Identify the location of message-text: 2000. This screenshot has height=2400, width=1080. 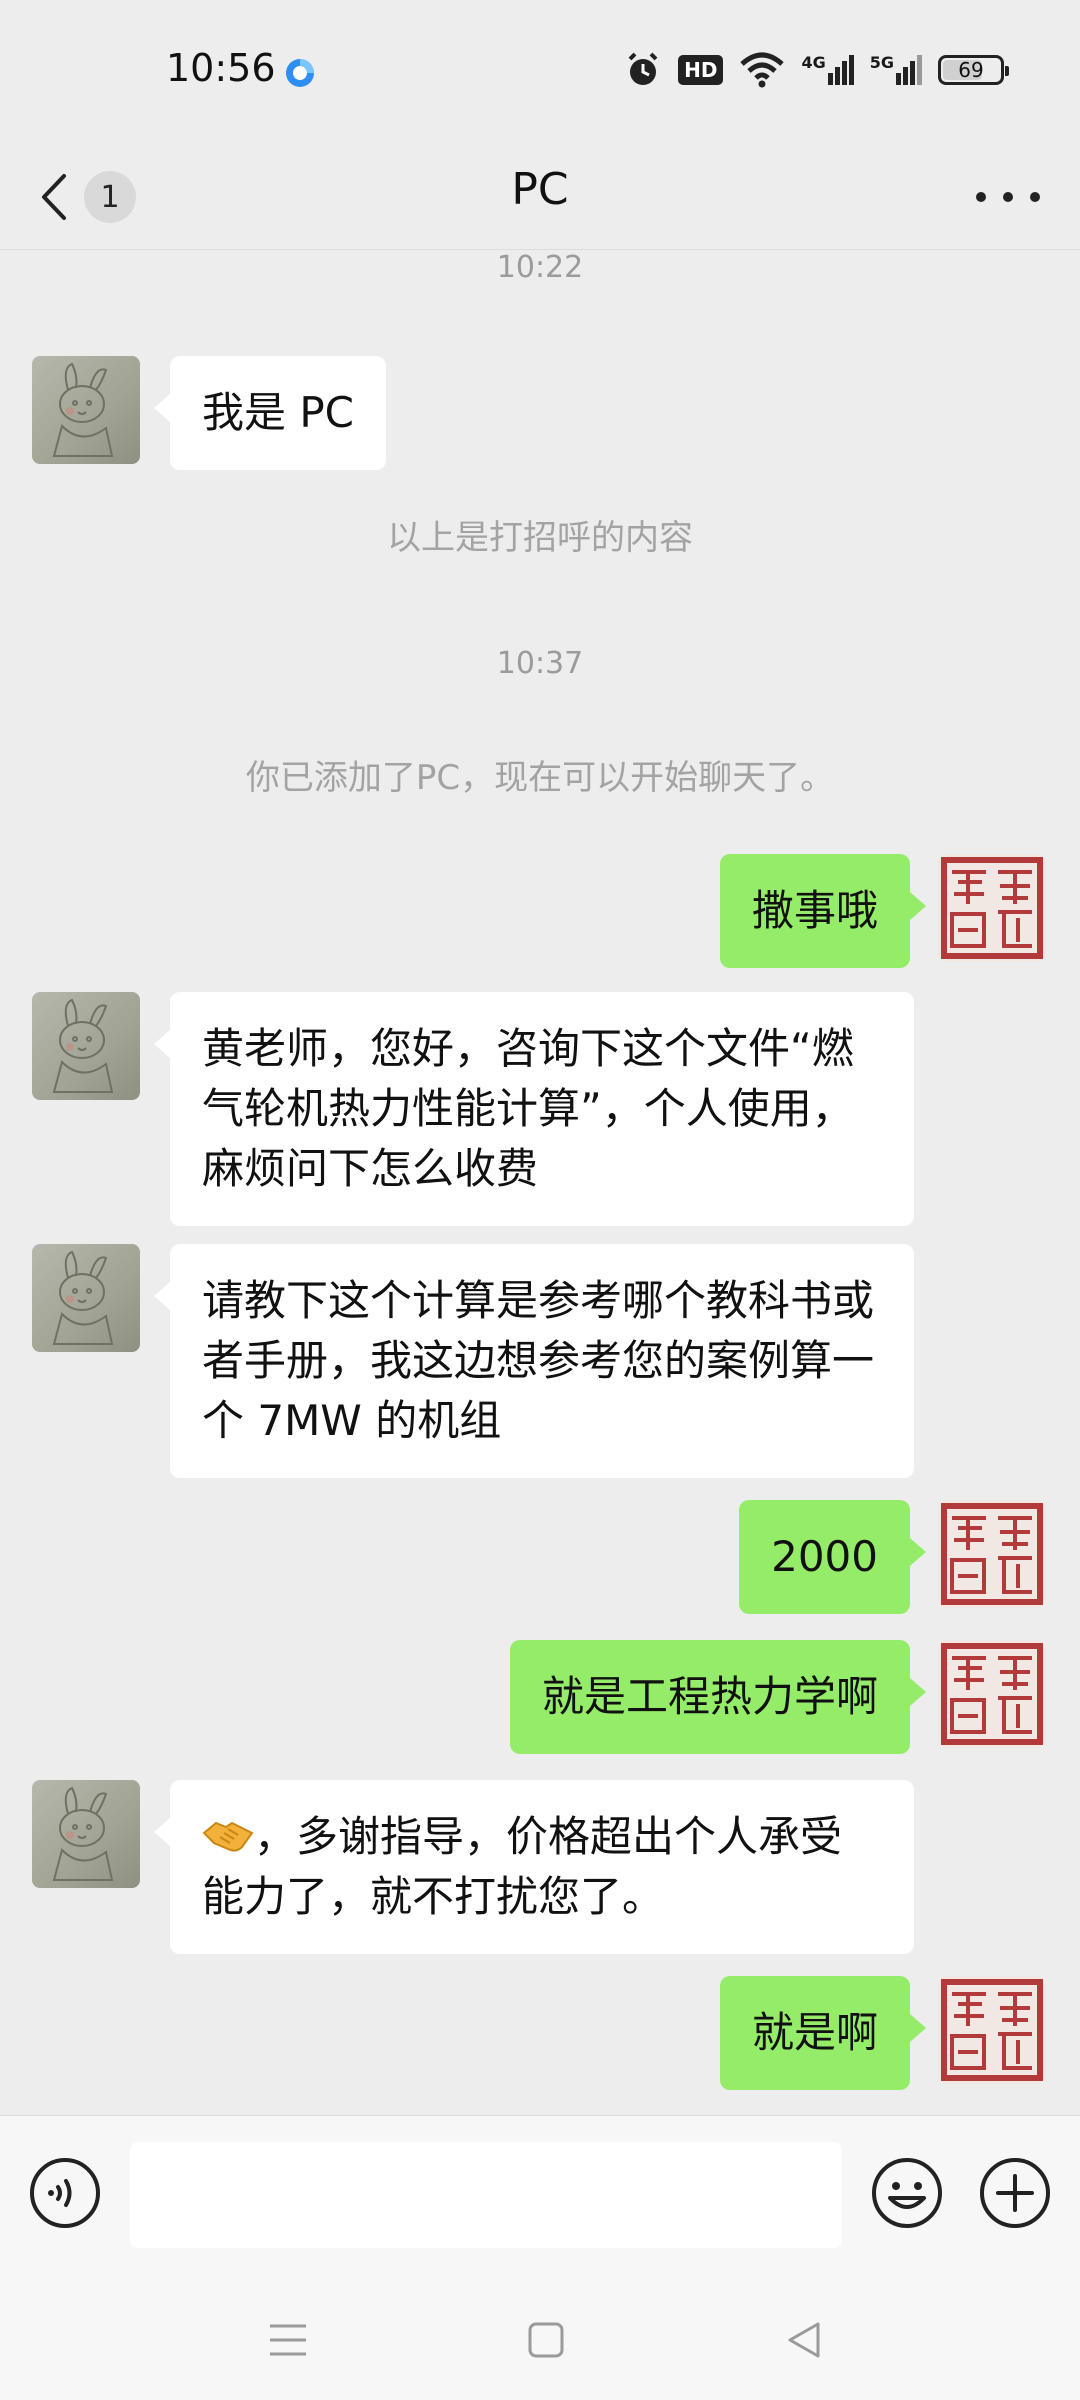
(824, 1556).